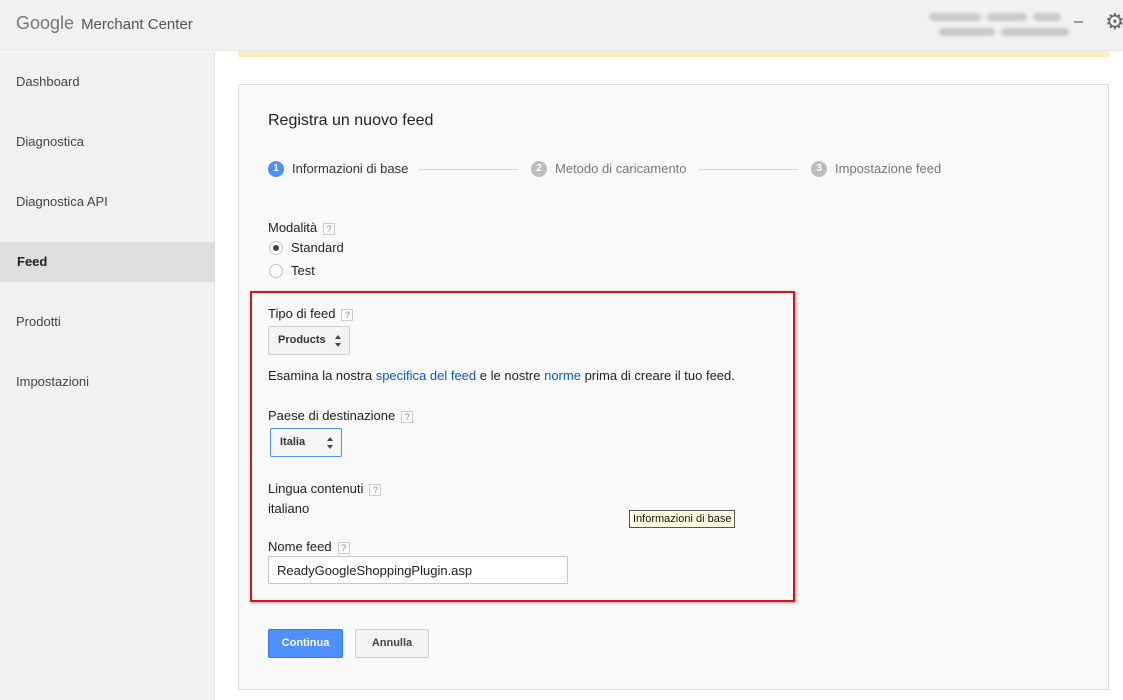 Image resolution: width=1123 pixels, height=700 pixels. Describe the element at coordinates (293, 227) in the screenshot. I see `mode-label: Modalità` at that location.